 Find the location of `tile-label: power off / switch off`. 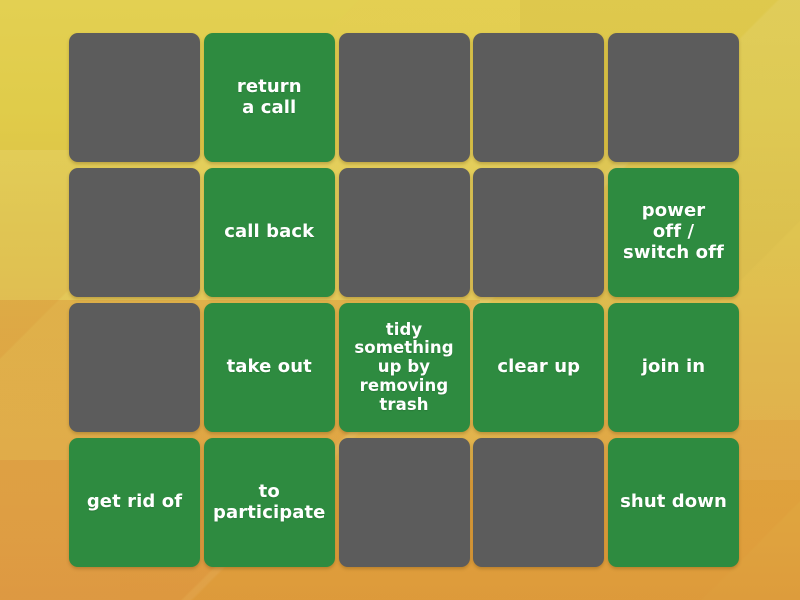

tile-label: power off / switch off is located at coordinates (673, 231).